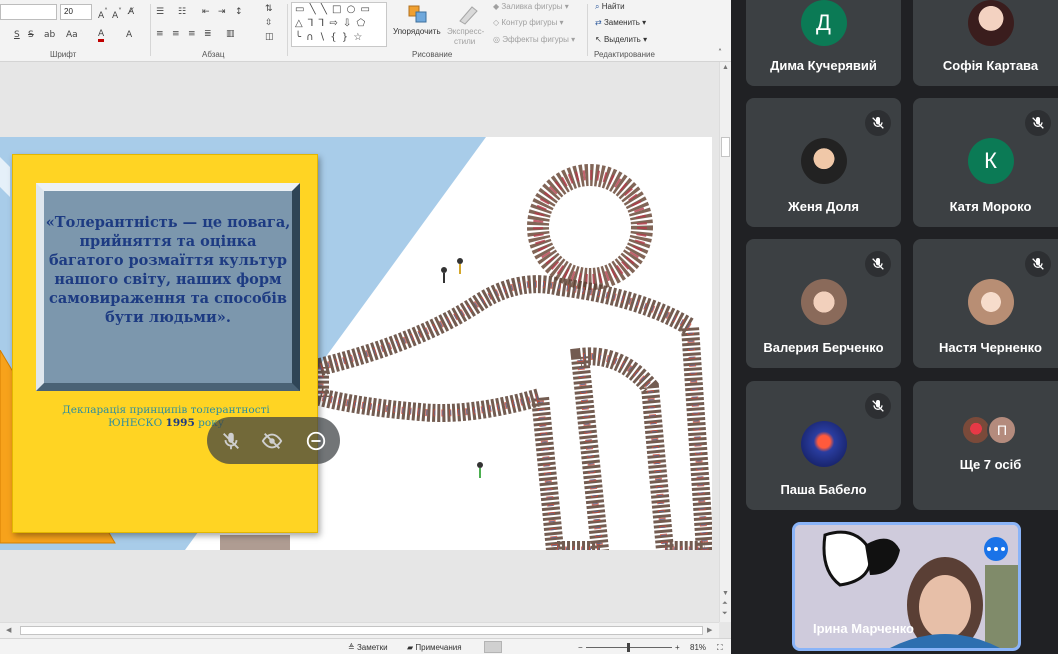 Image resolution: width=1058 pixels, height=654 pixels. Describe the element at coordinates (182, 12) in the screenshot. I see `numbering-icon: ☷` at that location.